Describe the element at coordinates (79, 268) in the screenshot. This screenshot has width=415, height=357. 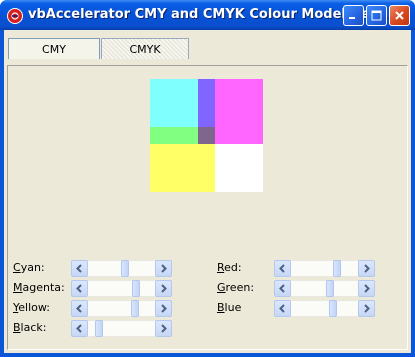
I see `cyan-scroll-left-button` at that location.